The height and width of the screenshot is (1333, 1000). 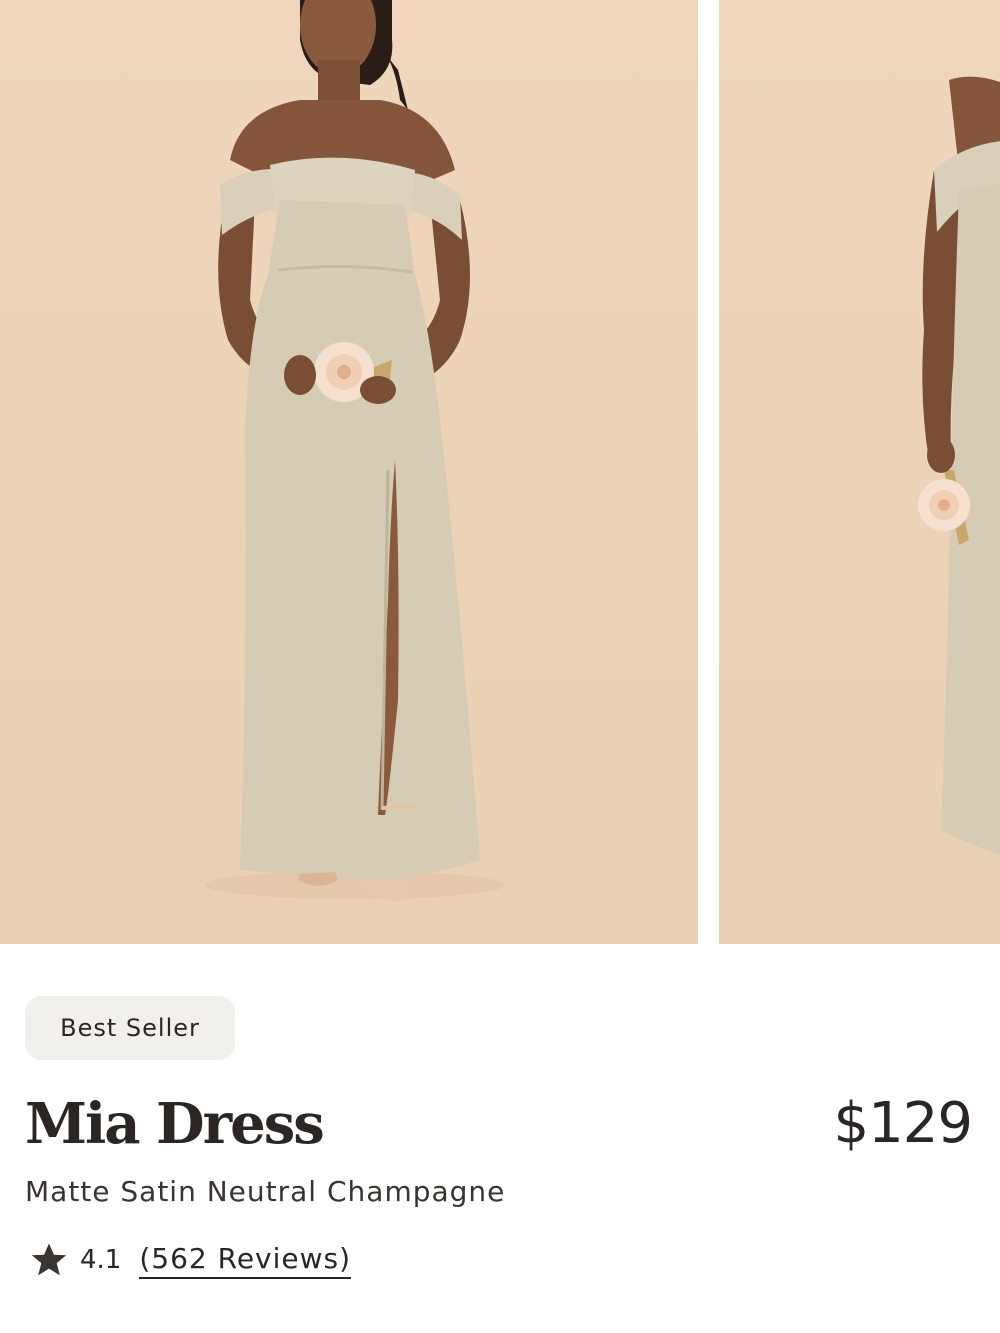 I want to click on dress-illustration-side, so click(x=959, y=465).